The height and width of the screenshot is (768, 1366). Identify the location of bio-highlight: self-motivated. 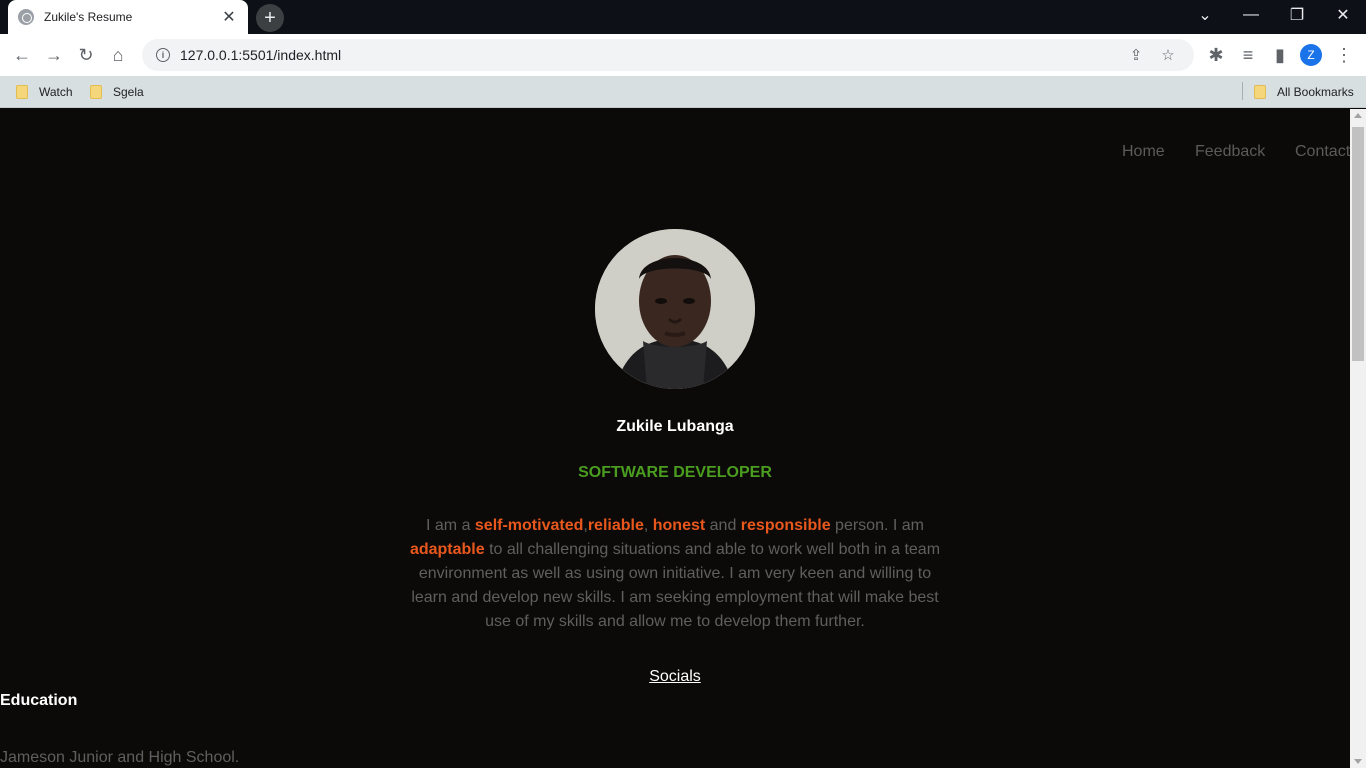
(529, 525).